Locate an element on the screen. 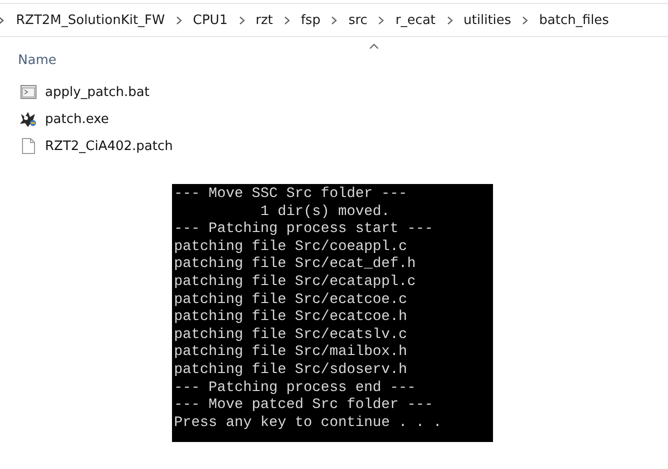 This screenshot has height=469, width=668. console-line: --- Move SSC Src folder --- is located at coordinates (291, 195).